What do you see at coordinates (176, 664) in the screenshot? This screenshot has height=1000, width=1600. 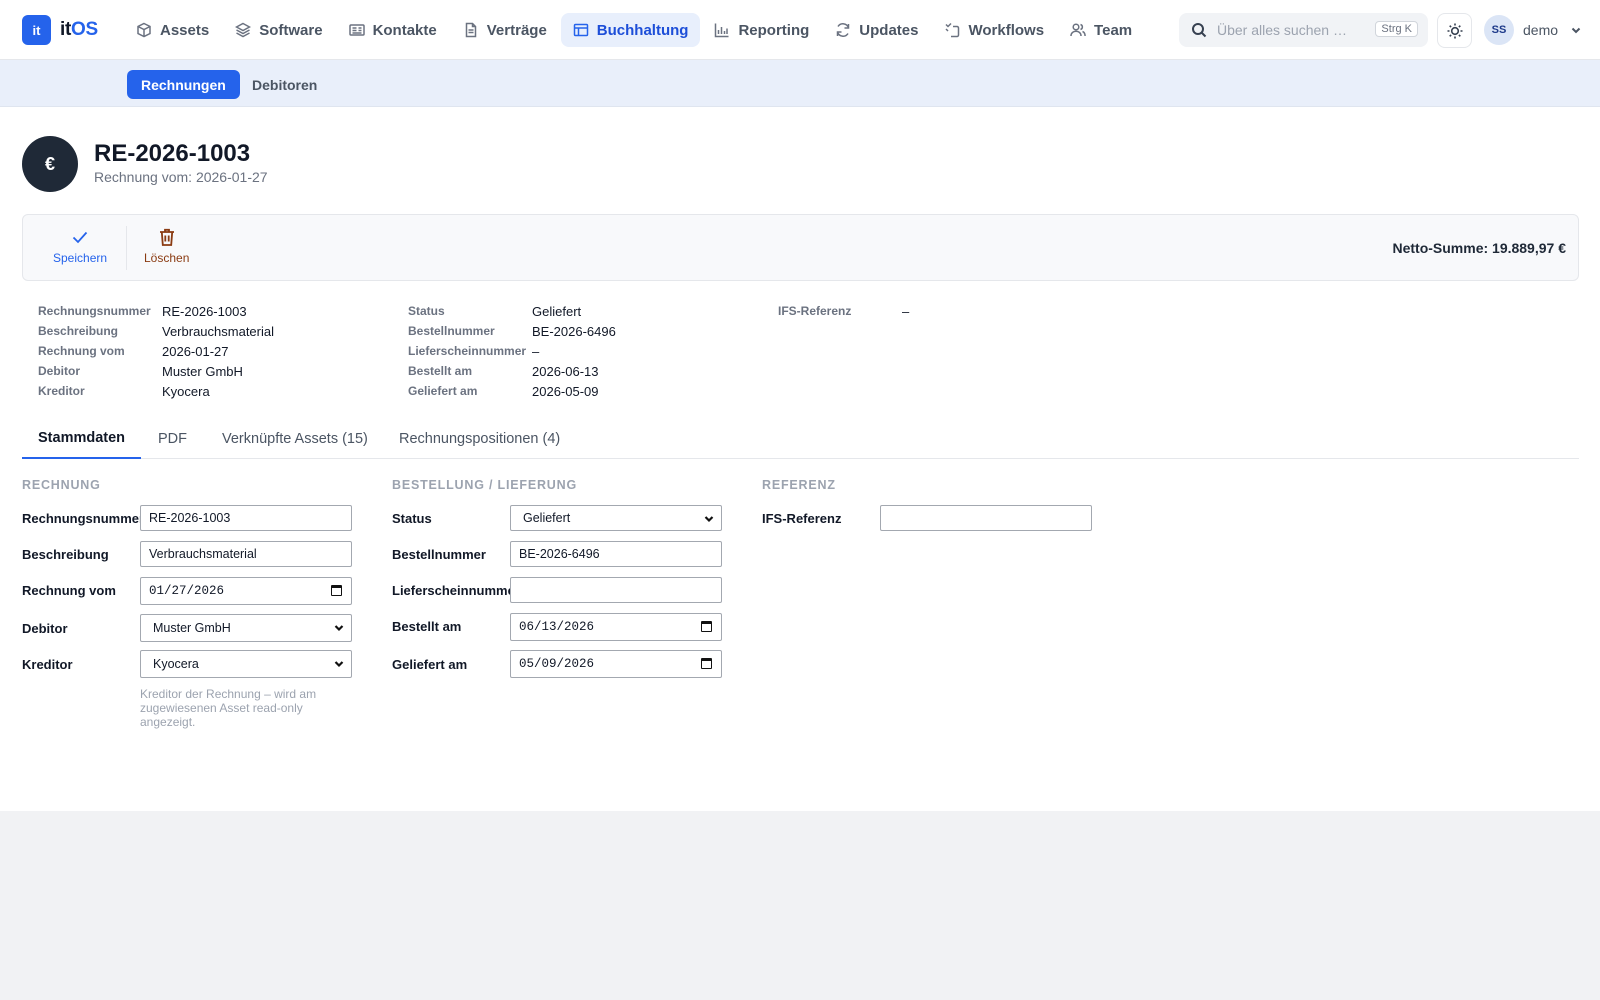 I see `select-value: Kyocera` at bounding box center [176, 664].